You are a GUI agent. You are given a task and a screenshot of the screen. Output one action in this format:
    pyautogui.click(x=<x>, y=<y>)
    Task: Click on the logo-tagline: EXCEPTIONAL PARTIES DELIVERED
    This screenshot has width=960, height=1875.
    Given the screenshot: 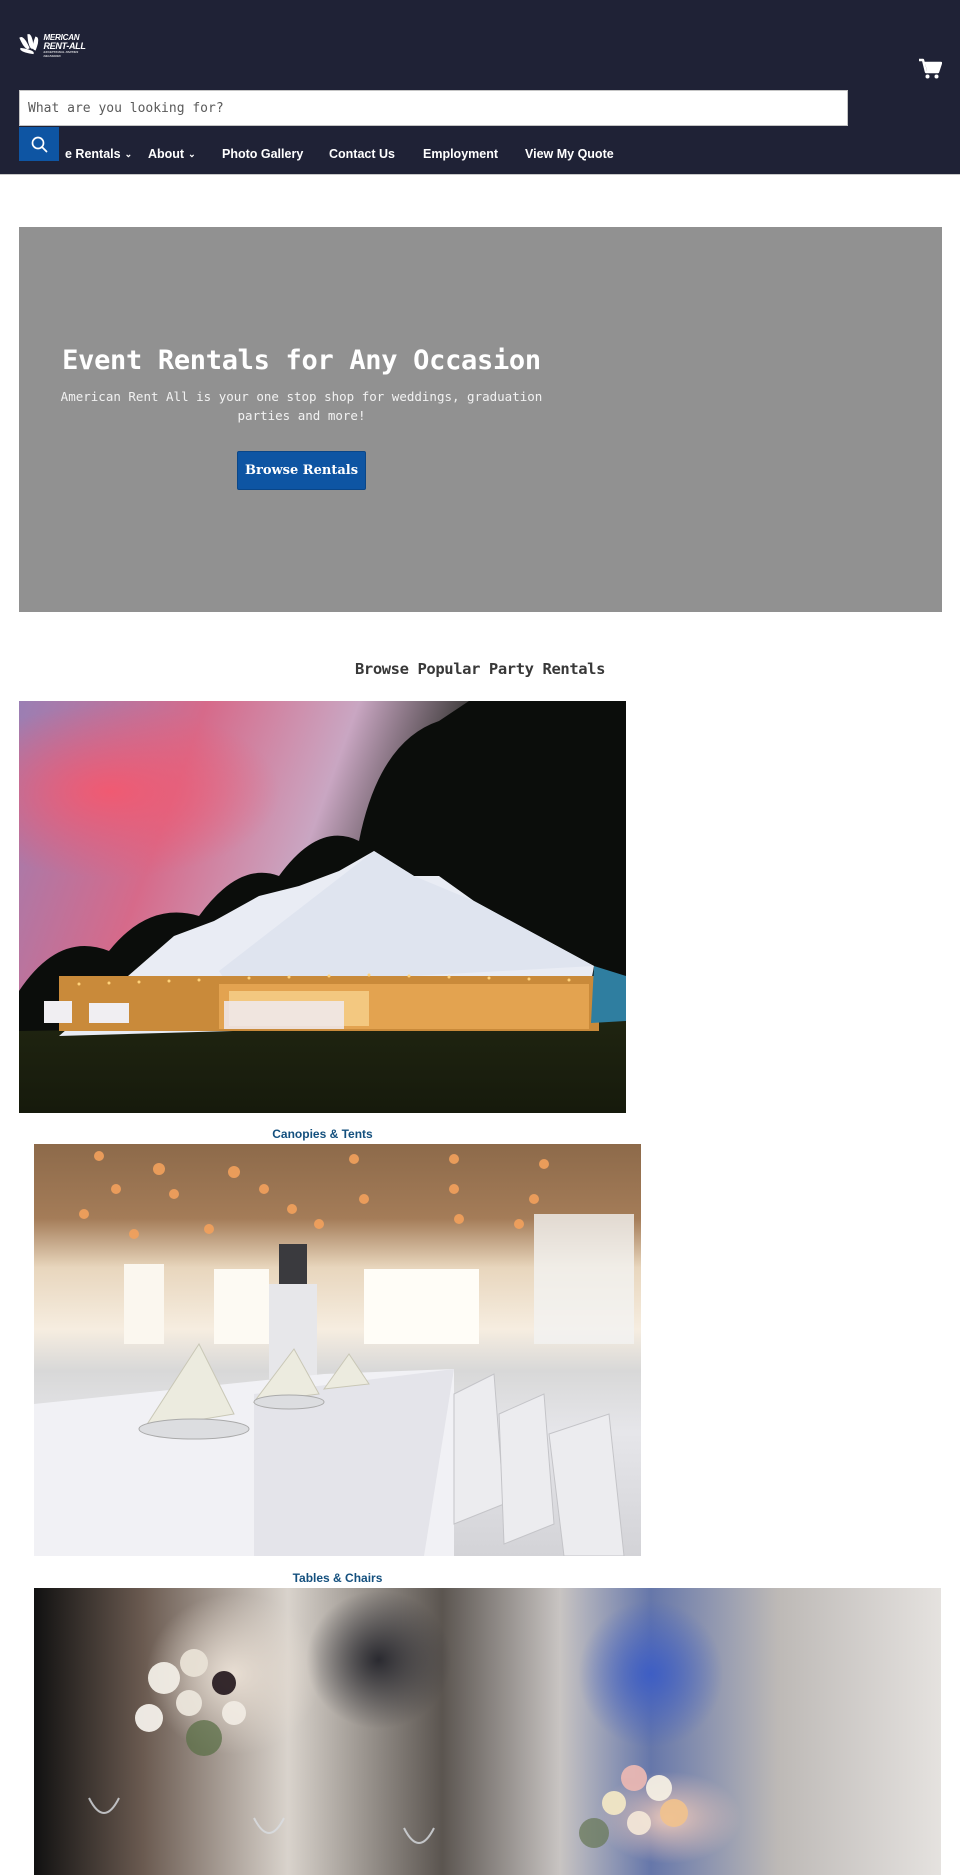 What is the action you would take?
    pyautogui.click(x=61, y=54)
    